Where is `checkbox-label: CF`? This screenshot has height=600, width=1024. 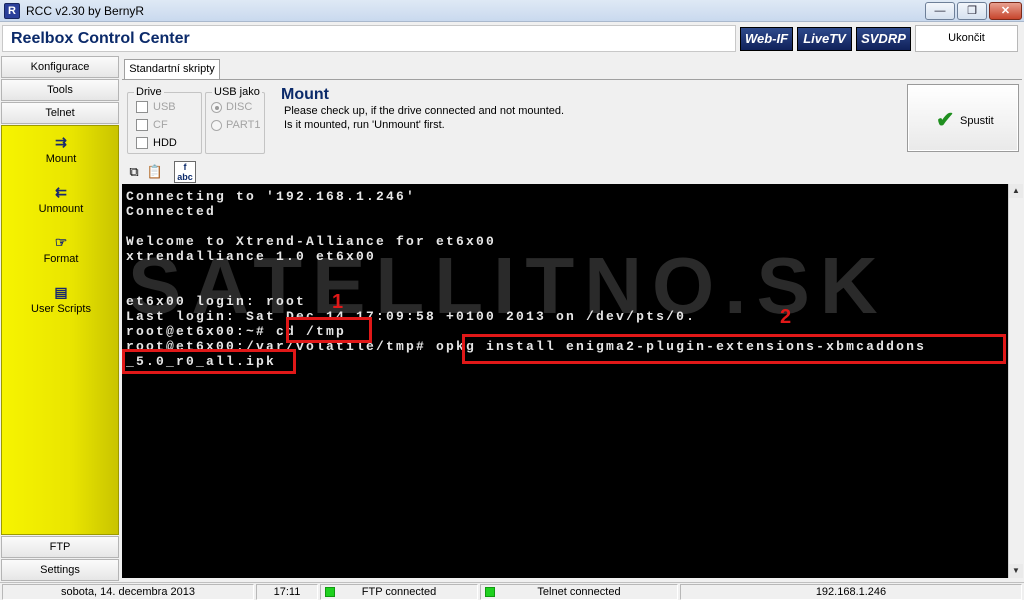
checkbox-label: CF is located at coordinates (160, 125).